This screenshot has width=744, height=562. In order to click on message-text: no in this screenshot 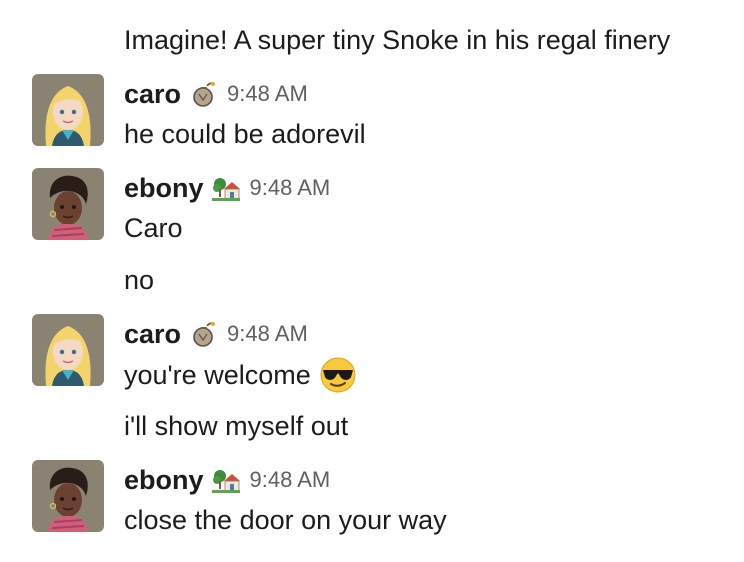, I will do `click(139, 280)`.